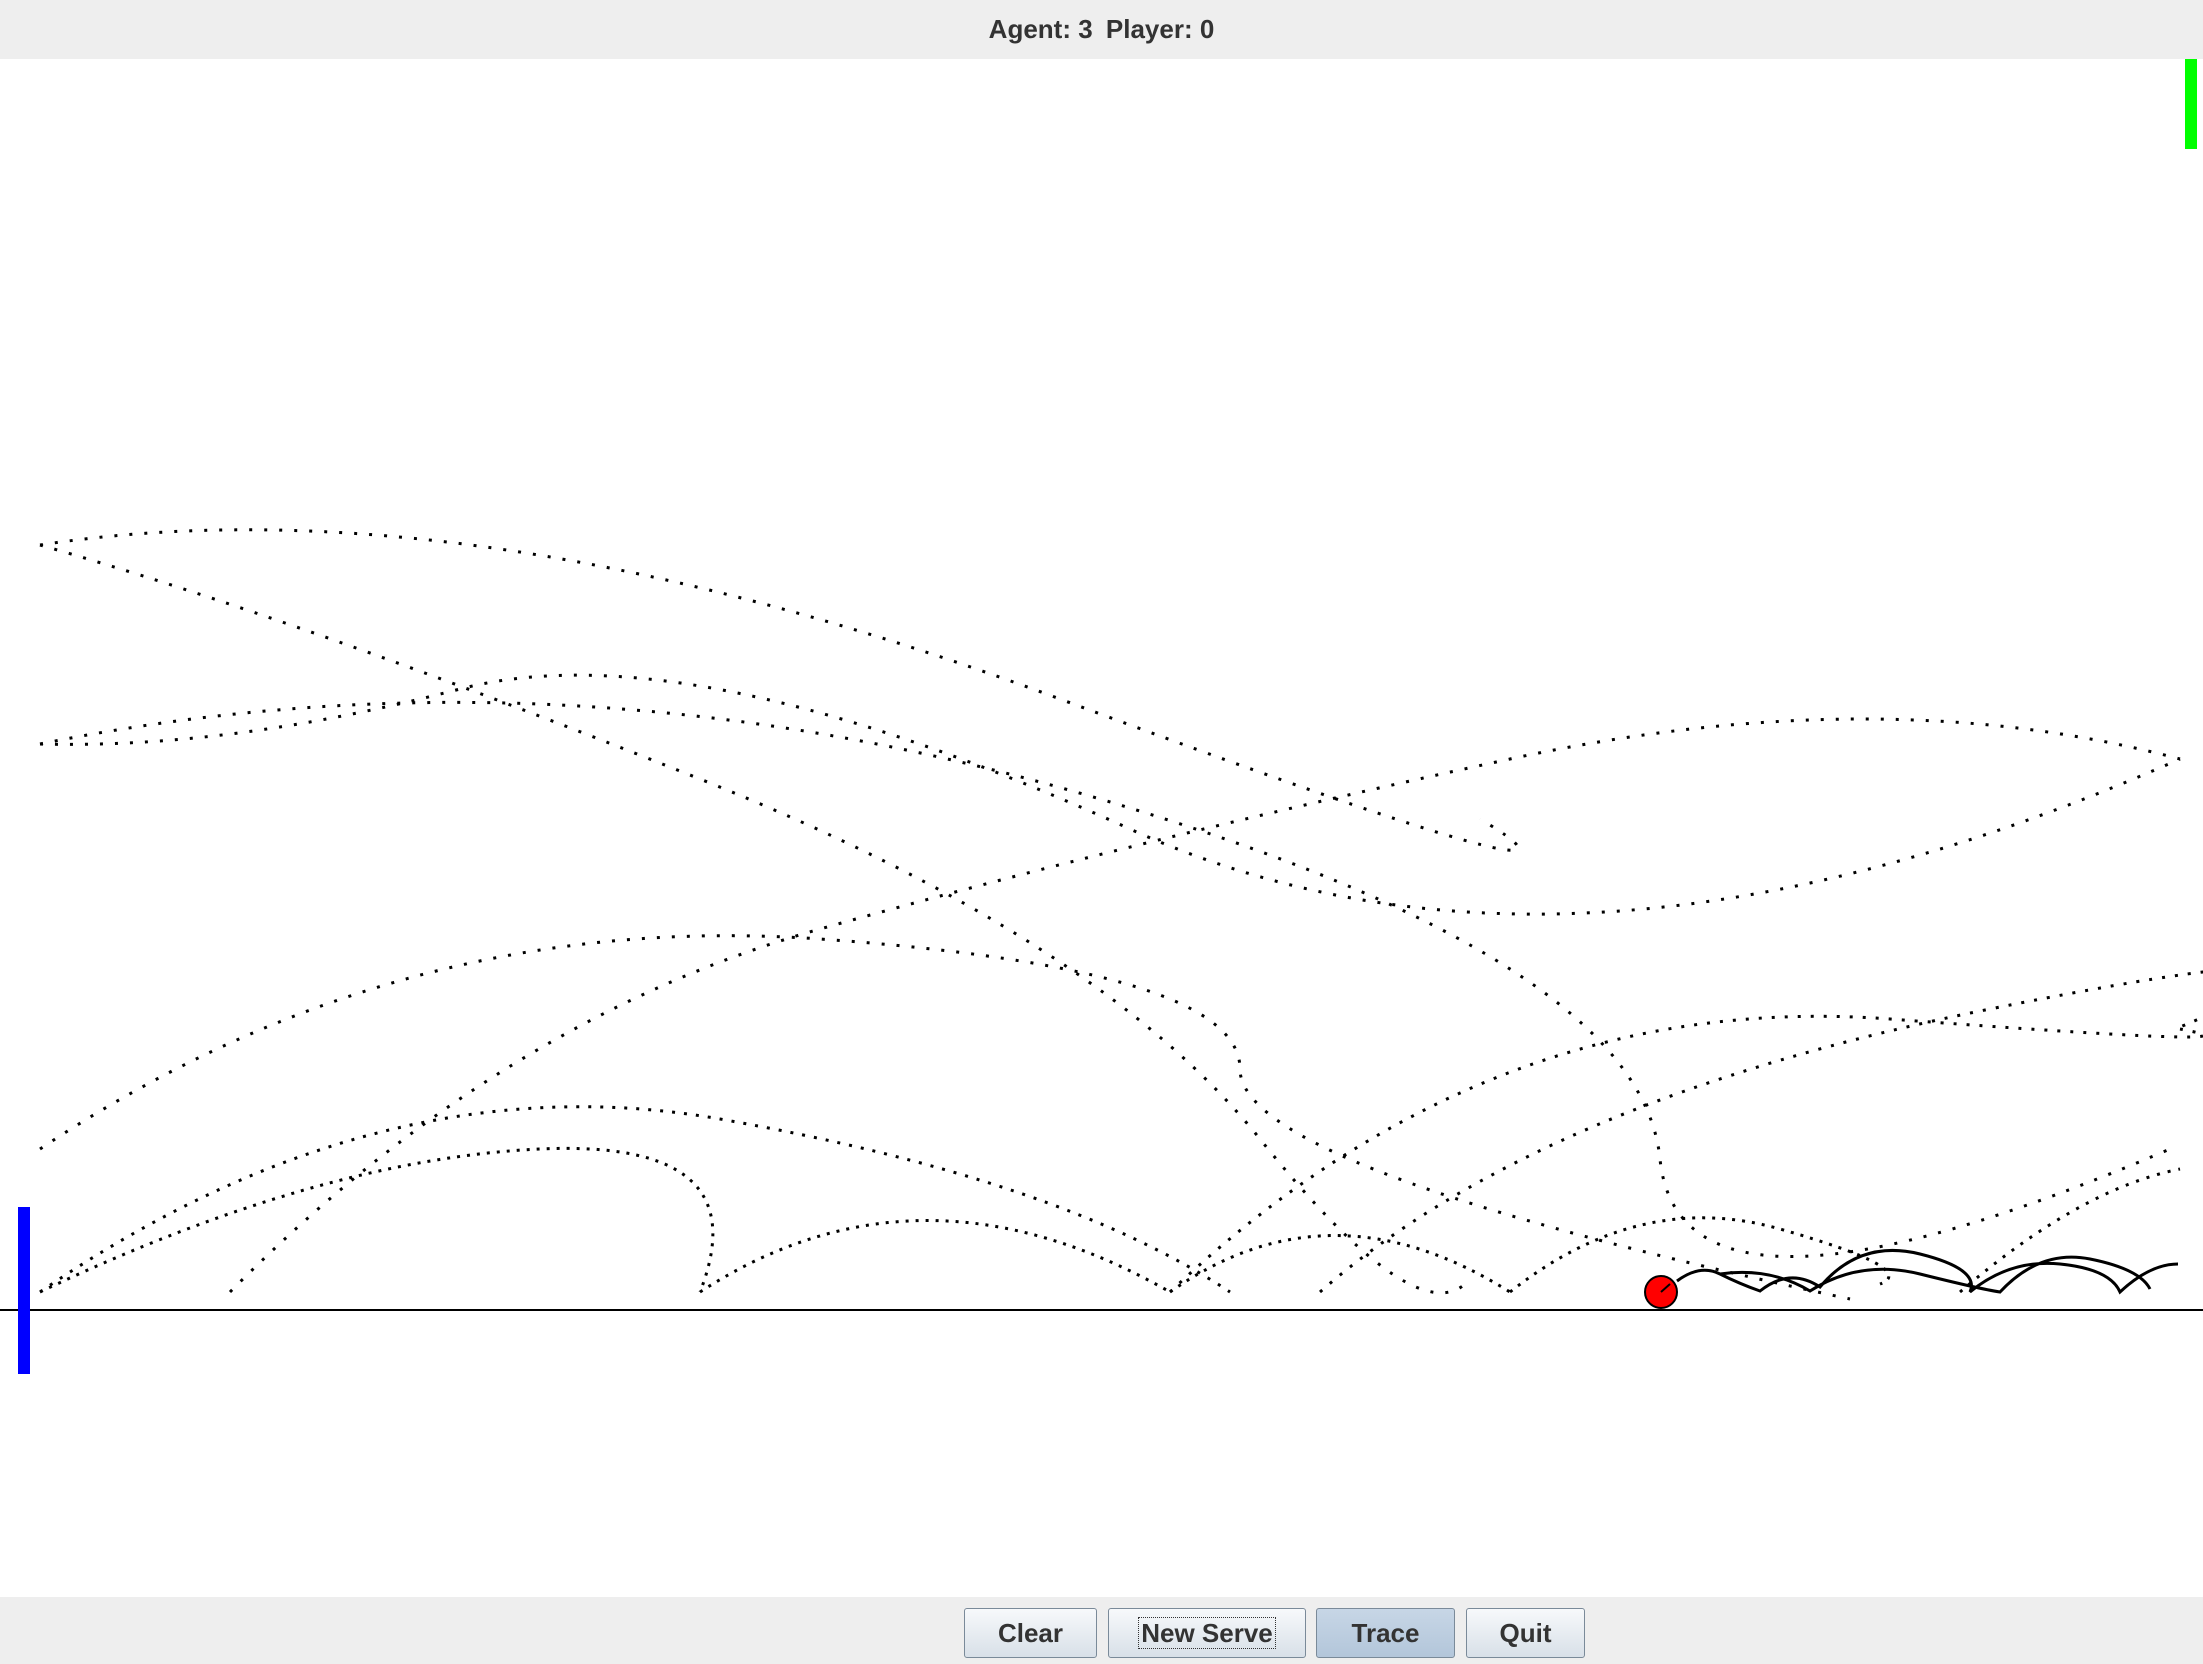 Image resolution: width=2203 pixels, height=1664 pixels. I want to click on new-serve-button-label: New Serve, so click(1207, 1633).